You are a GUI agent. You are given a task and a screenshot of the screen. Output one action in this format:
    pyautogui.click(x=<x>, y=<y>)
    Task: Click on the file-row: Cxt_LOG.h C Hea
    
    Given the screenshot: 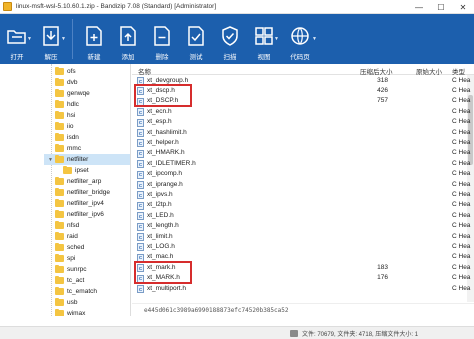 What is the action you would take?
    pyautogui.click(x=303, y=246)
    